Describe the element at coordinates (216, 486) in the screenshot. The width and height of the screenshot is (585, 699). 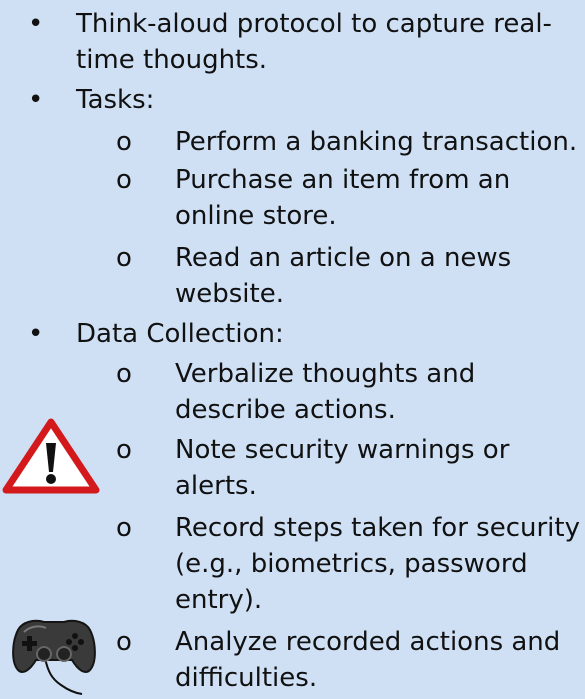
I see `bullet-text-line: alerts.` at that location.